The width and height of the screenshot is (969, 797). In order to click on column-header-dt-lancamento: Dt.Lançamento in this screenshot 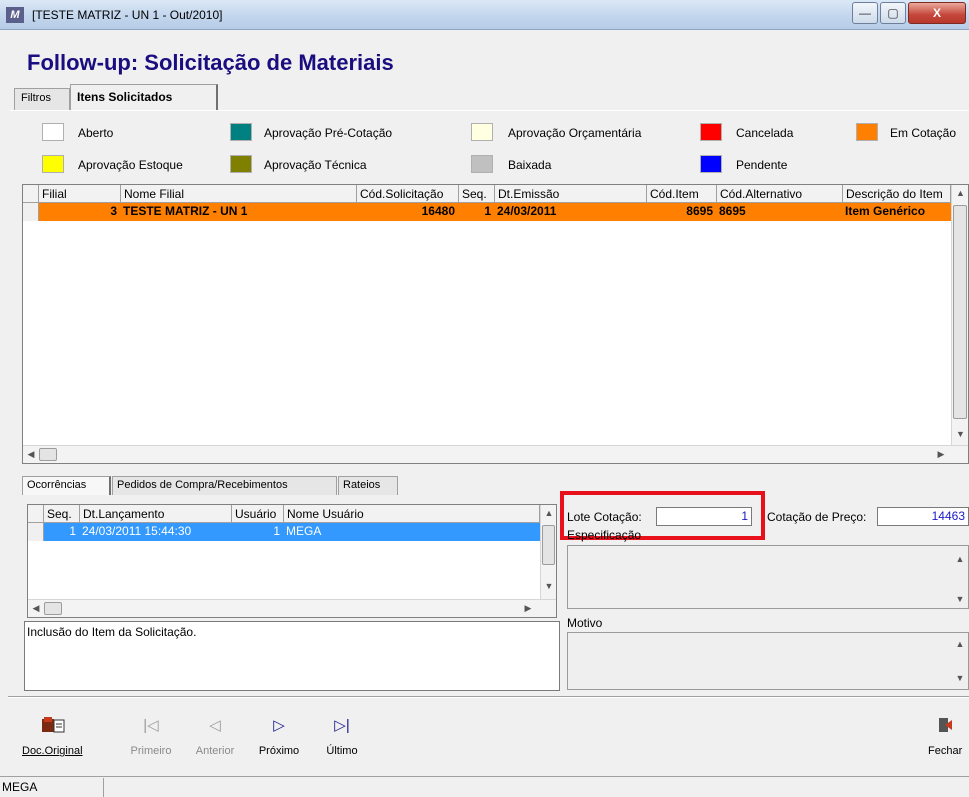, I will do `click(156, 514)`.